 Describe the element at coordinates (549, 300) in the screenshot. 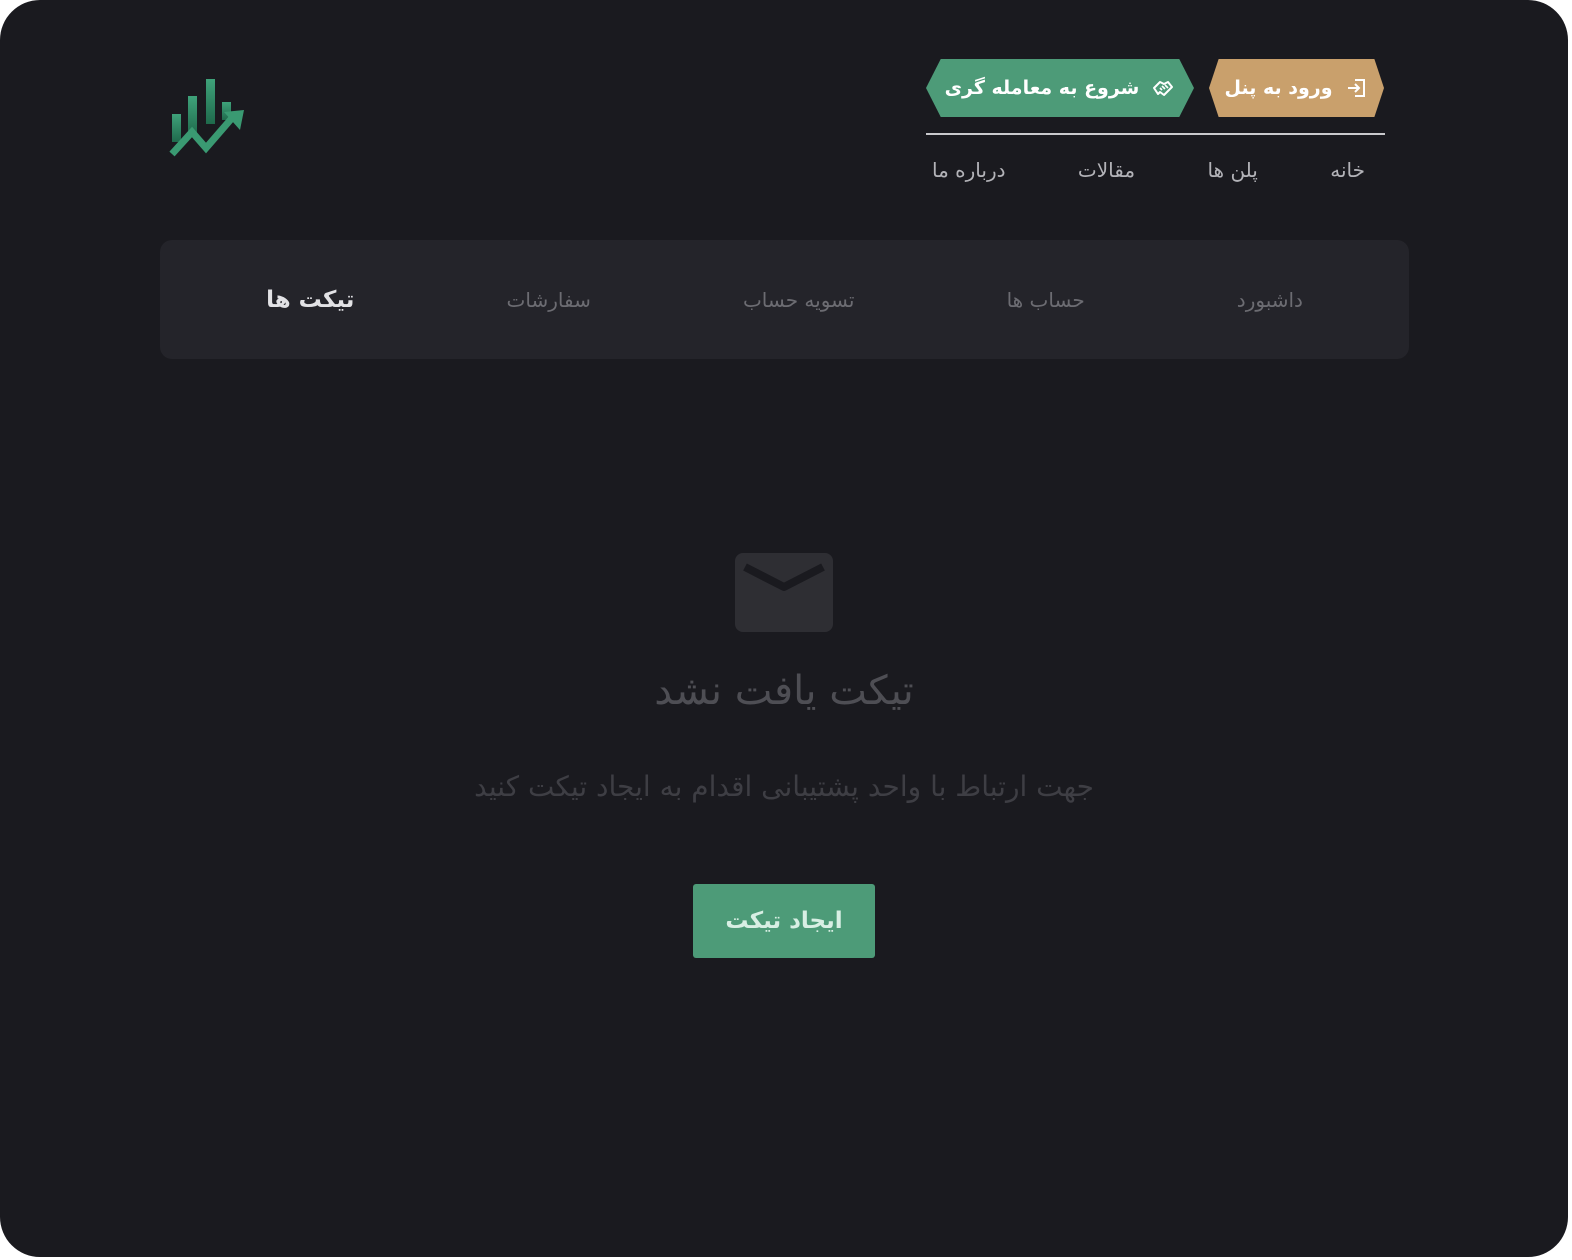

I see `tab-orders: سفارشات` at that location.